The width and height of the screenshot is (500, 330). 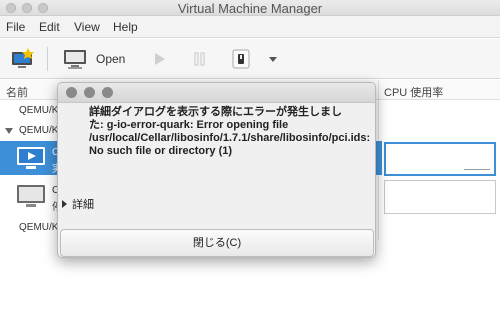 I want to click on pause-button, so click(x=200, y=59).